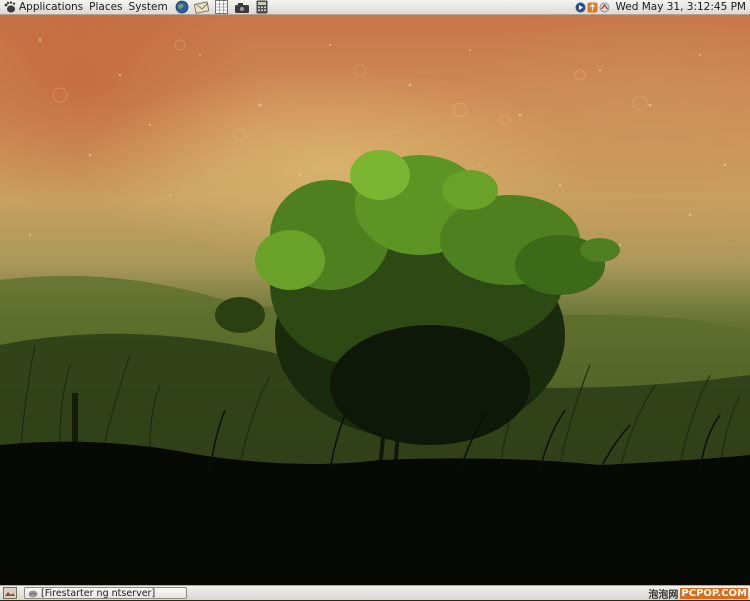 The width and height of the screenshot is (750, 601). I want to click on watermark: 泡泡网 PCPOP.COM, so click(699, 593).